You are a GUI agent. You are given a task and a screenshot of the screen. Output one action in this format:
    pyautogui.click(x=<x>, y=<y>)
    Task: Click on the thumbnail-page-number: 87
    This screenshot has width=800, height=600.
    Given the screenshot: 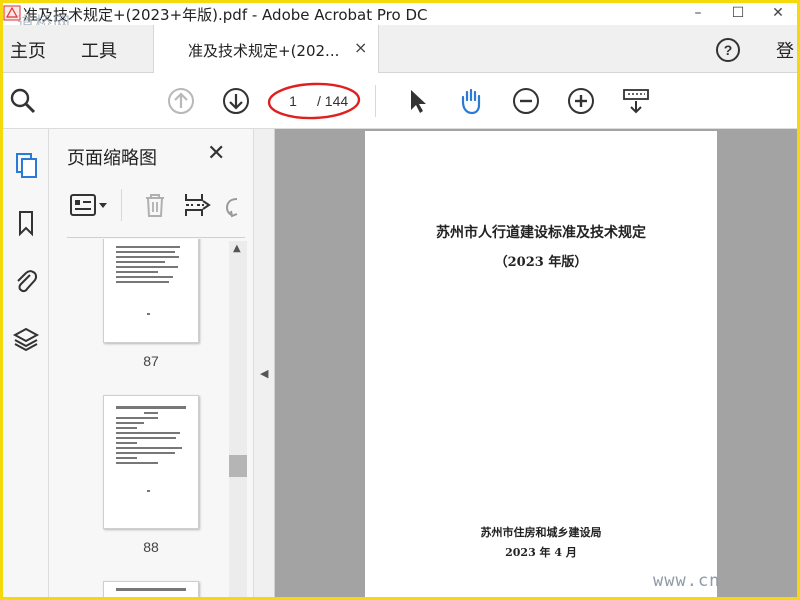 What is the action you would take?
    pyautogui.click(x=151, y=361)
    